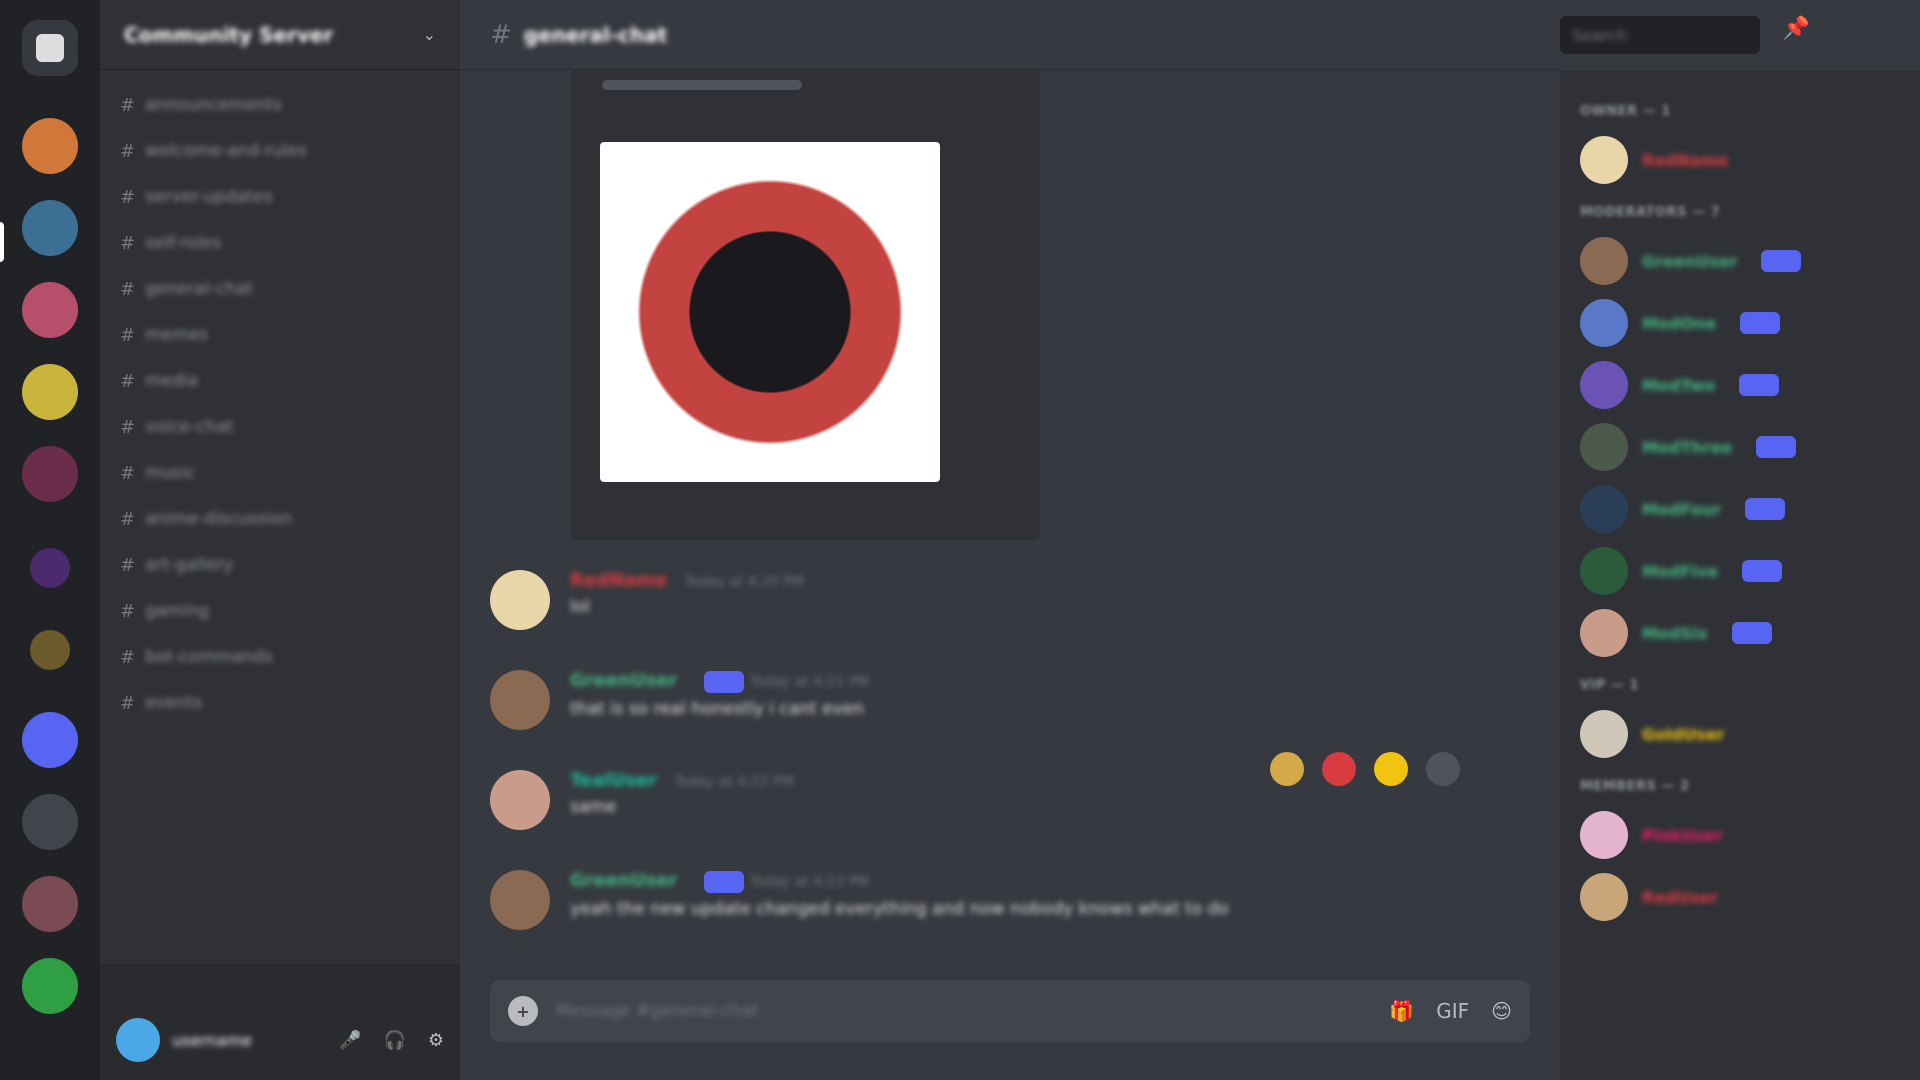  I want to click on member-item: GoldUser, so click(1740, 734).